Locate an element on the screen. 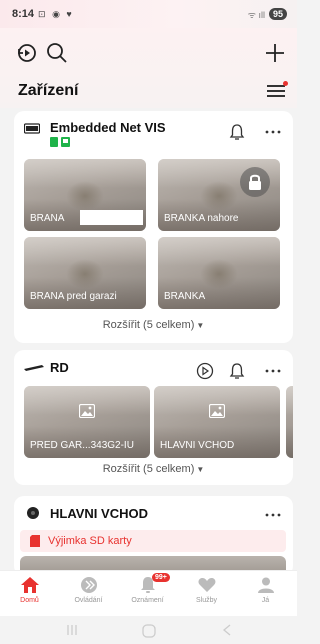  status-bar: 8:14 ⊡ ◉ ♥ ᯤ ıll 95 is located at coordinates (148, 14).